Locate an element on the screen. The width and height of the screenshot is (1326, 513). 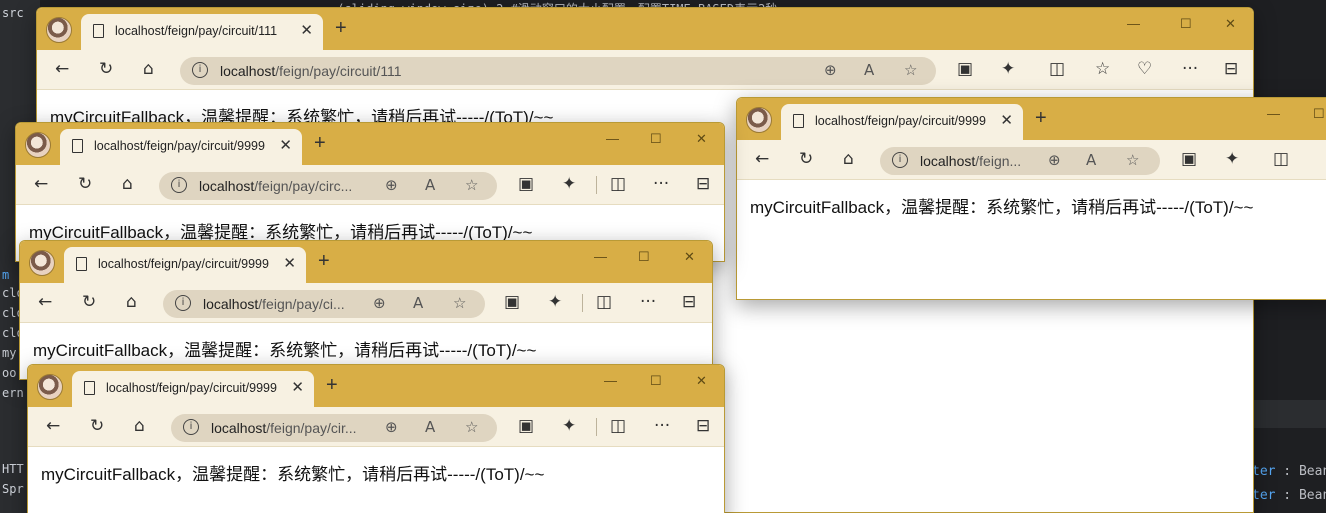
tree-item: HTT is located at coordinates (13, 469).